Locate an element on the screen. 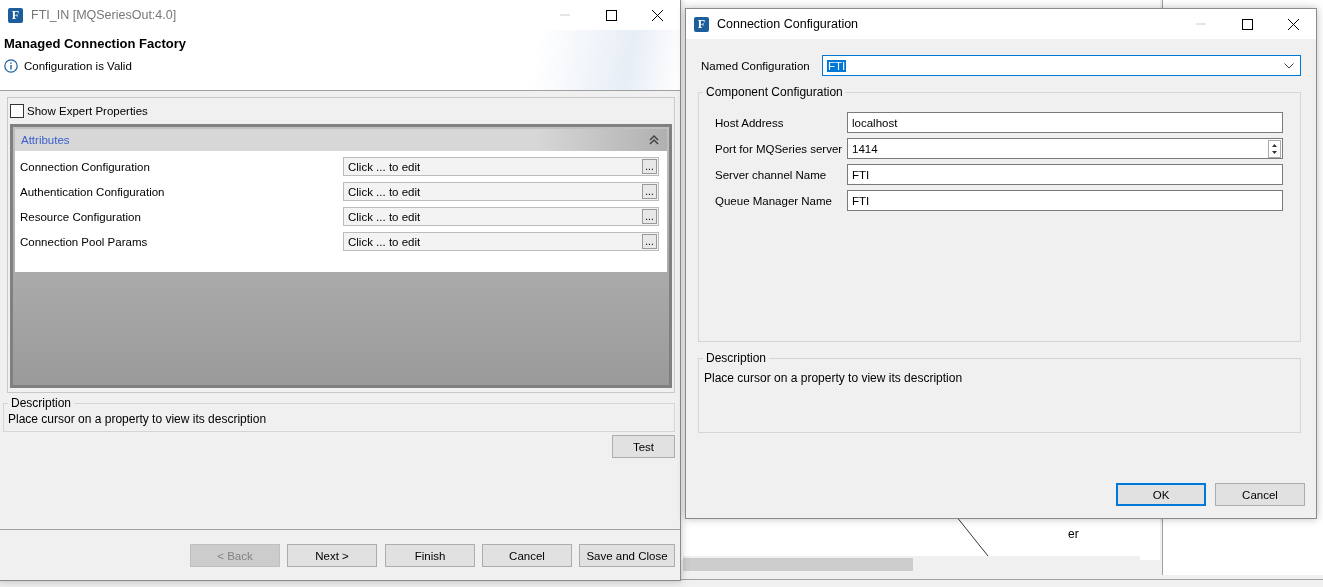  horizontal-scrollbar is located at coordinates (911, 564).